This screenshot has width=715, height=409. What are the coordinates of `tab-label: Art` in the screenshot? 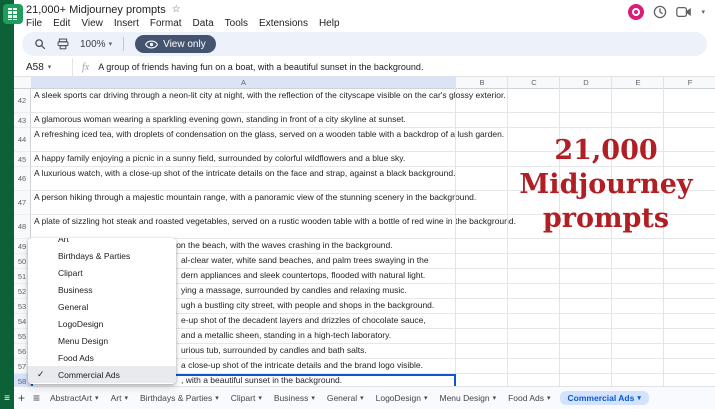 It's located at (116, 398).